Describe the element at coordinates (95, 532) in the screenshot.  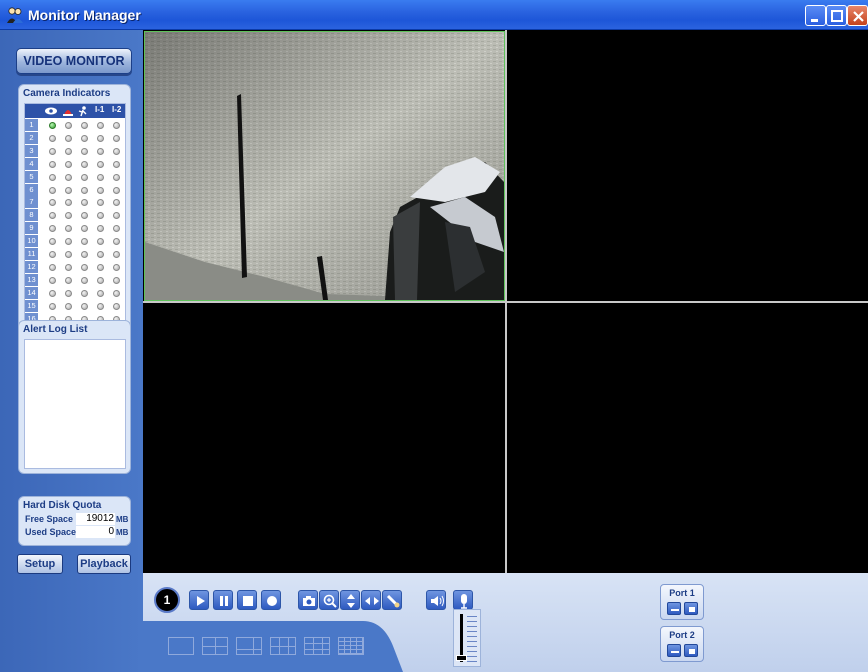
I see `used-space-value: 0` at that location.